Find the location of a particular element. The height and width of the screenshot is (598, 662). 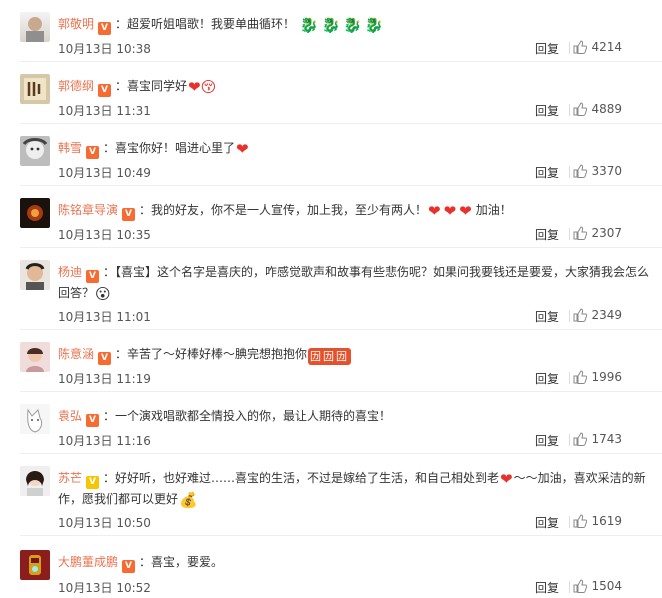

like-button: 2307 is located at coordinates (597, 233).